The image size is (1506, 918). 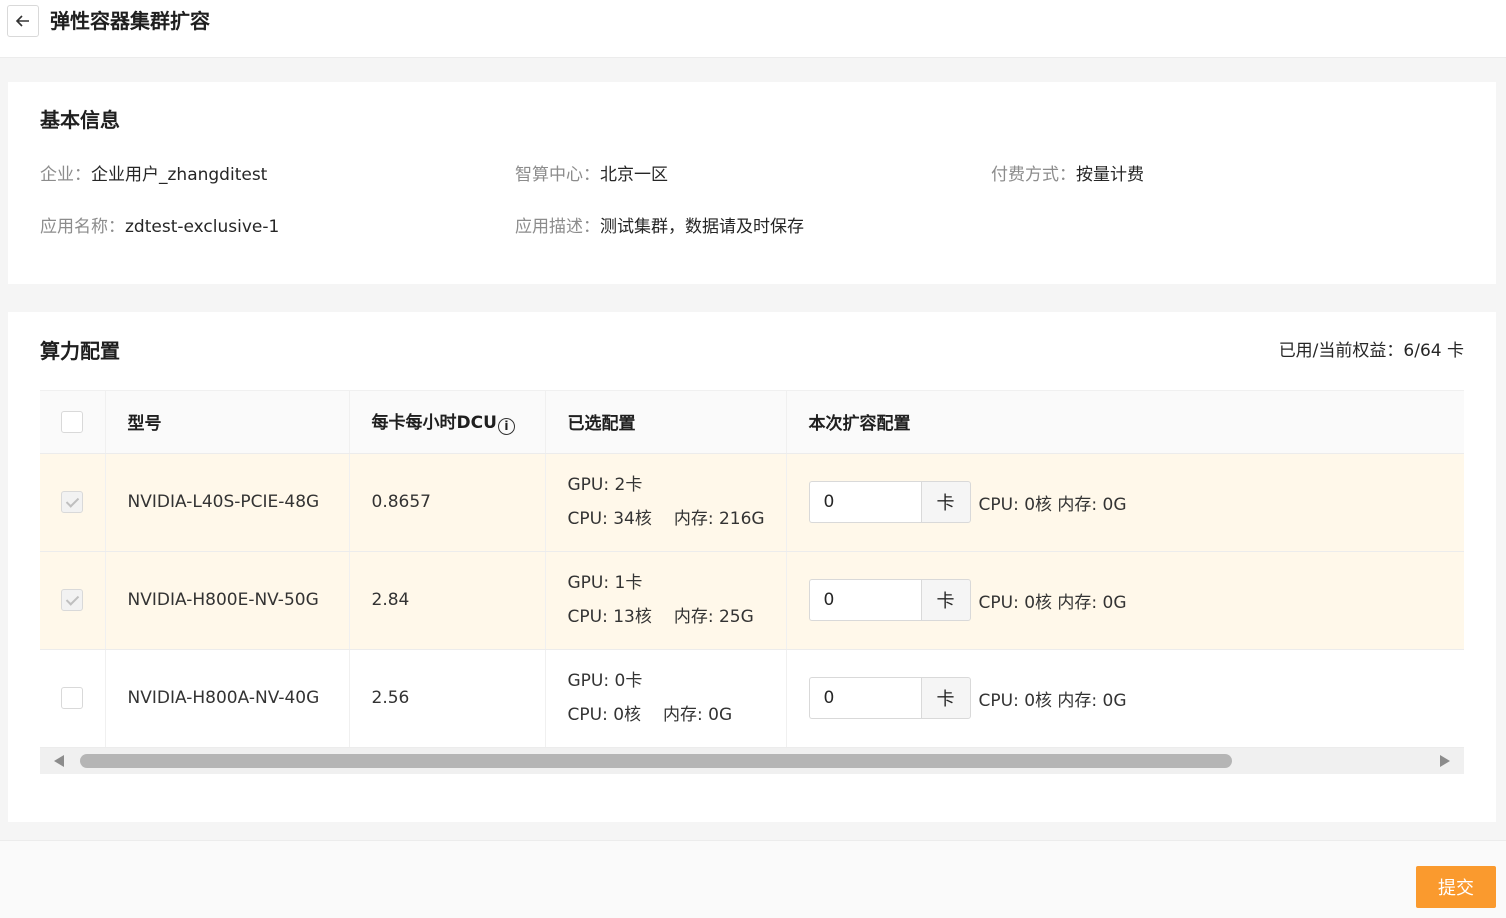 I want to click on select-all-checkbox, so click(x=72, y=421).